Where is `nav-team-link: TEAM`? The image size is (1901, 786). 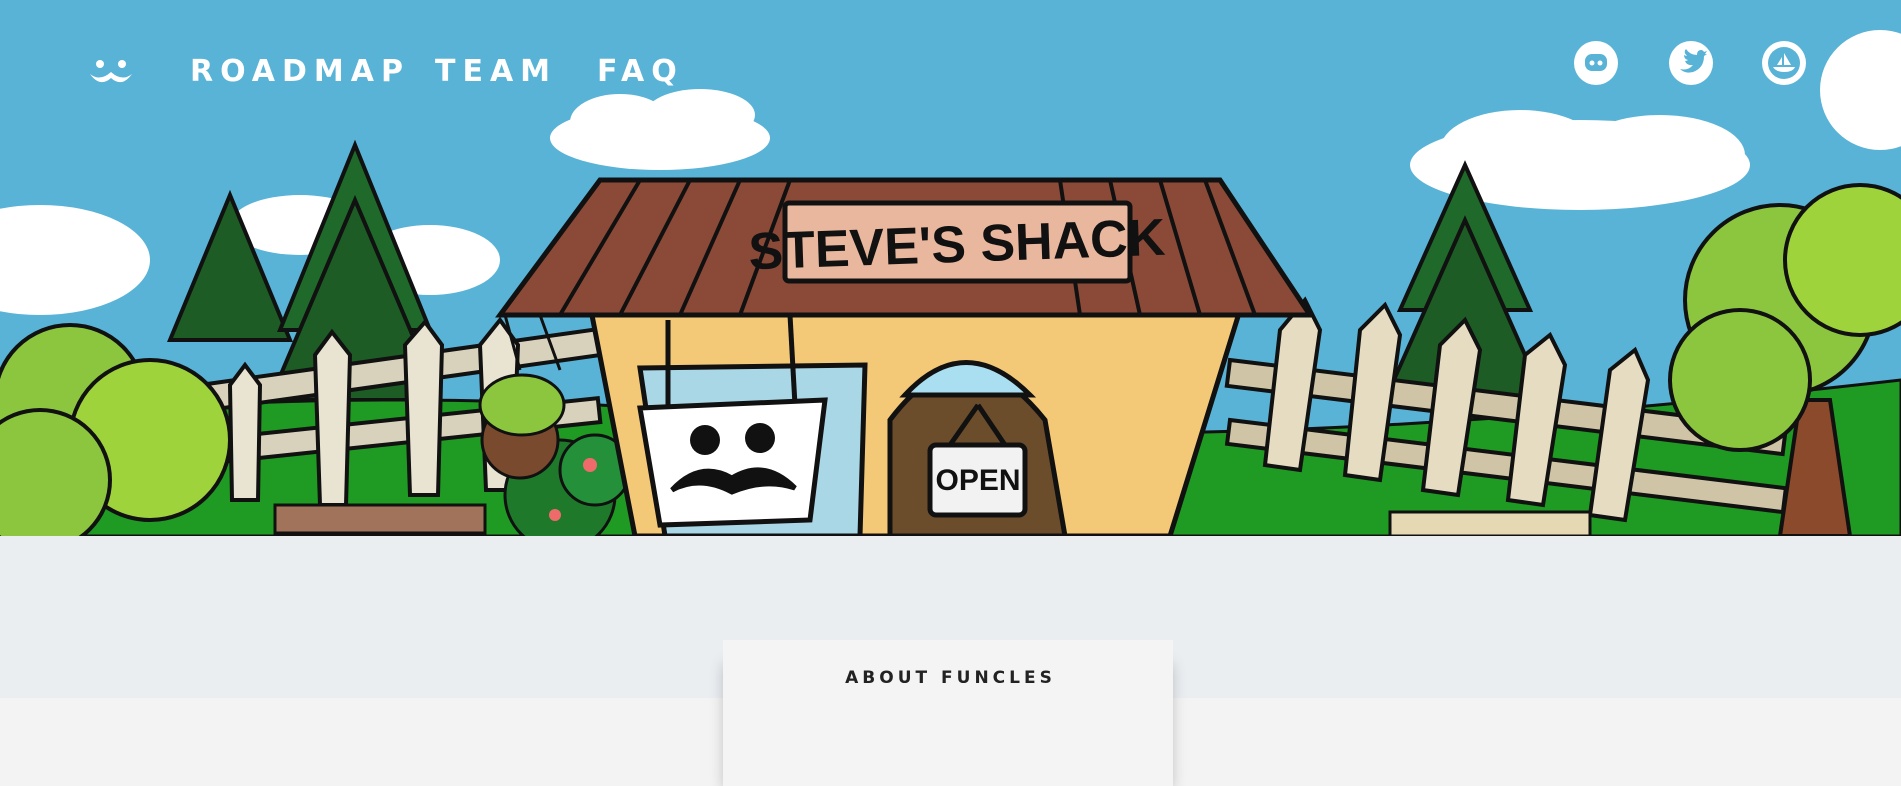
nav-team-link: TEAM is located at coordinates (496, 71).